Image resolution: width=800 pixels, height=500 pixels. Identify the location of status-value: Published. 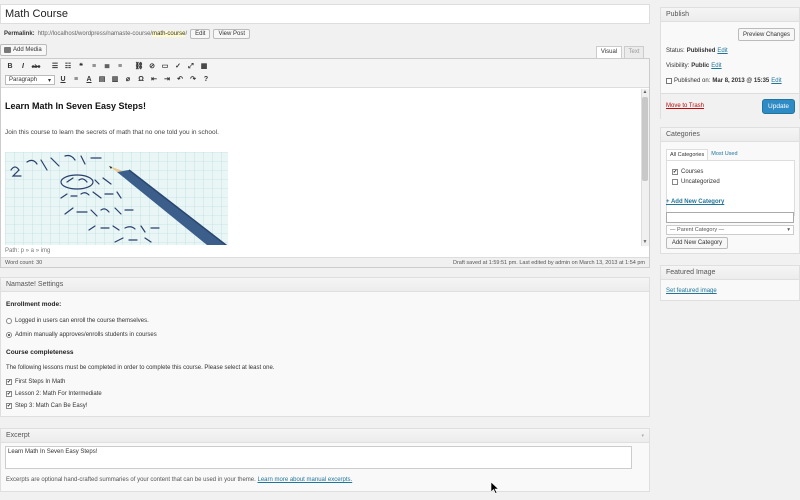
(701, 51).